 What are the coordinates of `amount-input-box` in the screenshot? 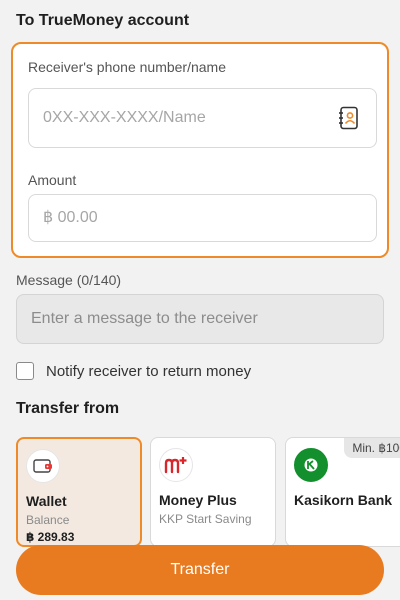 It's located at (202, 218).